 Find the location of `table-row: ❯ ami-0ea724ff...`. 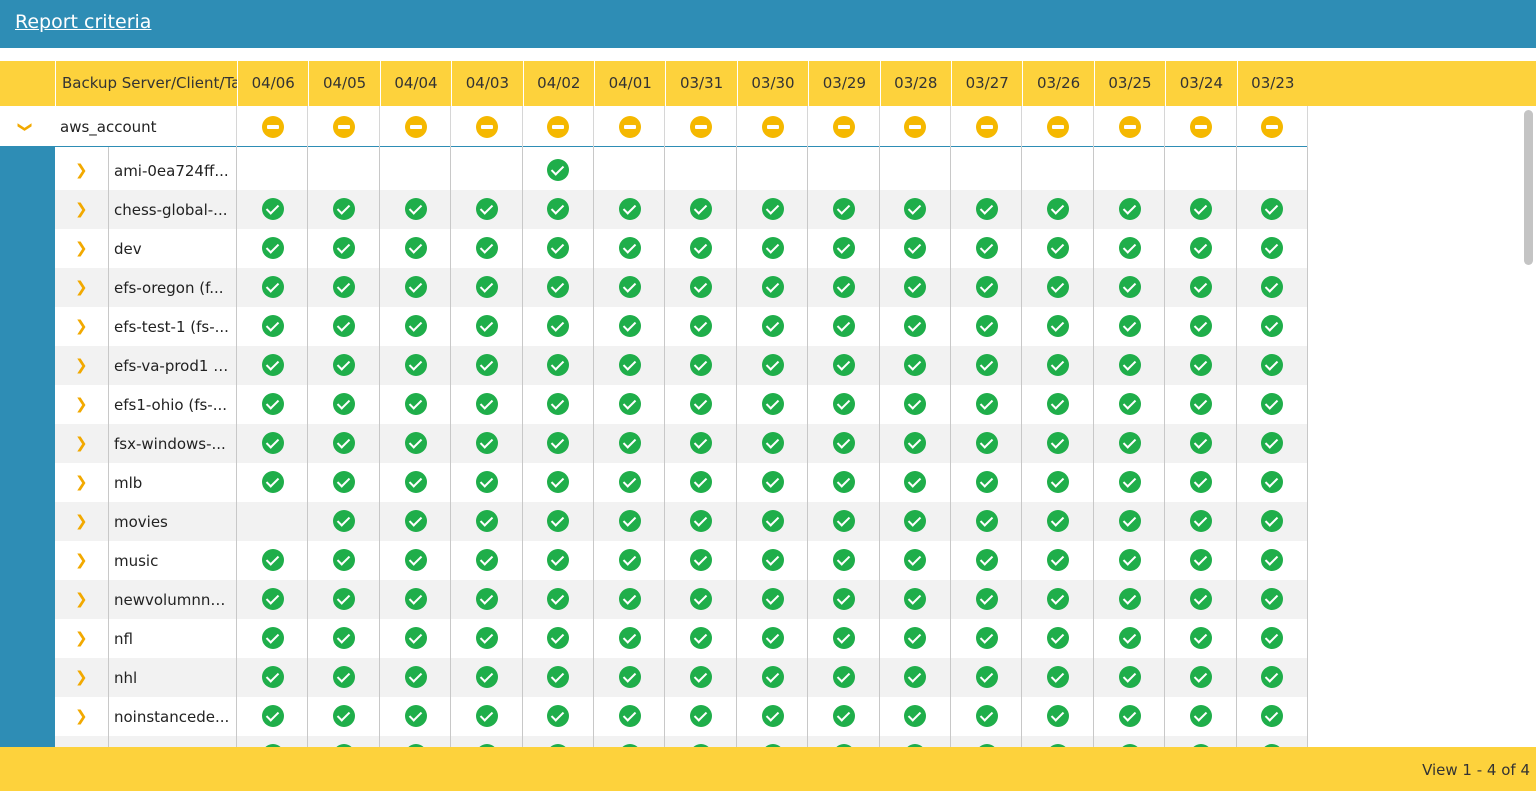

table-row: ❯ ami-0ea724ff... is located at coordinates (681, 170).